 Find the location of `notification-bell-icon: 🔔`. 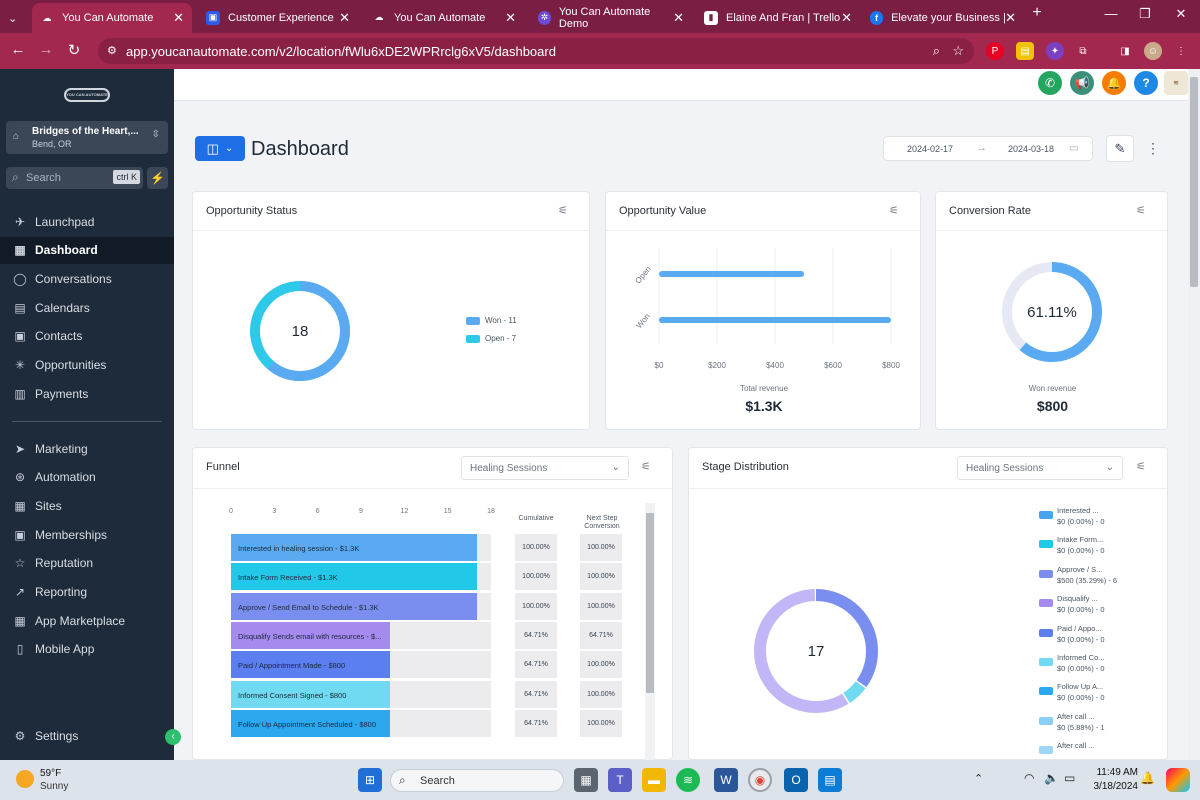

notification-bell-icon: 🔔 is located at coordinates (1147, 778).